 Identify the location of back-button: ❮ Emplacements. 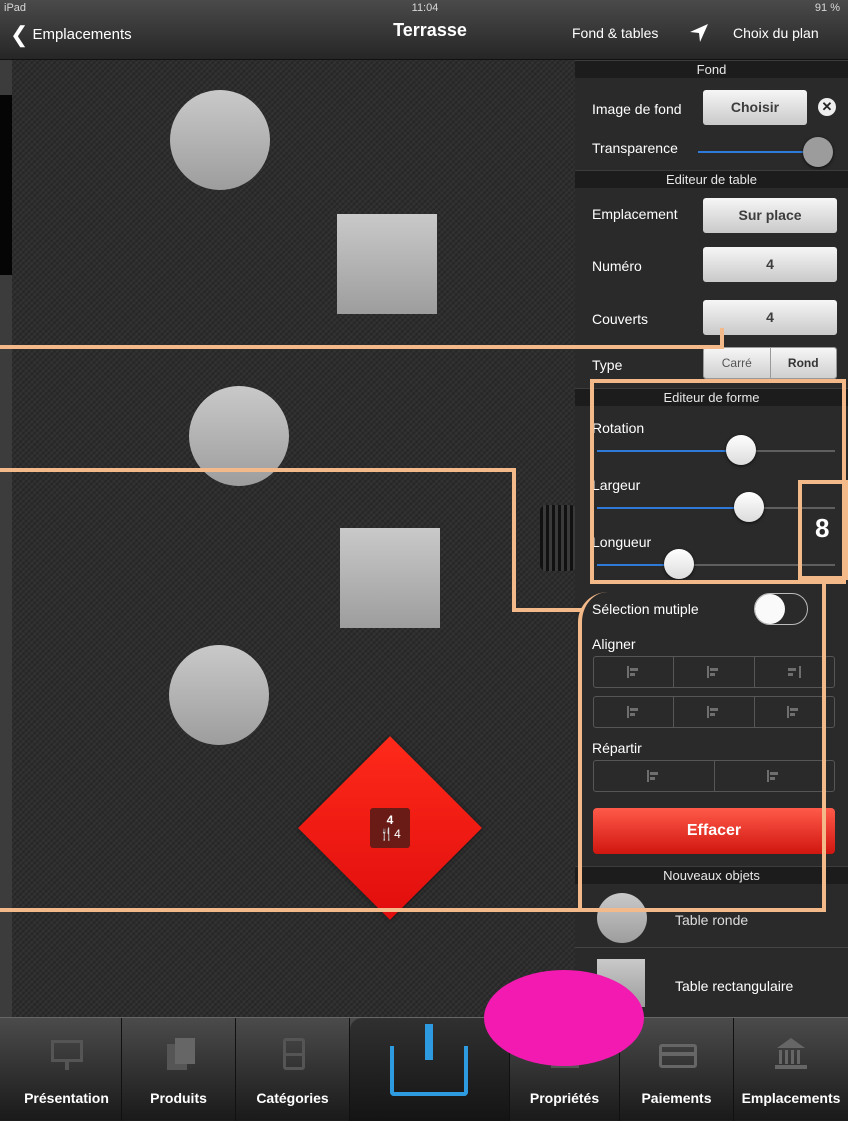
(71, 35).